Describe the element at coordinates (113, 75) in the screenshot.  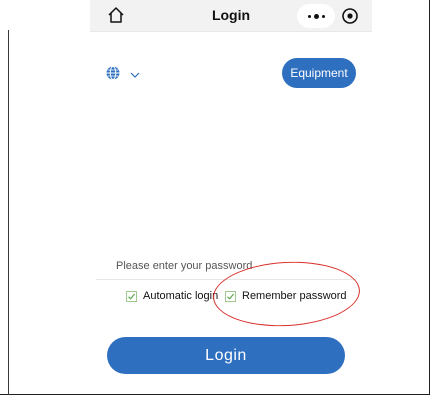
I see `globe-icon` at that location.